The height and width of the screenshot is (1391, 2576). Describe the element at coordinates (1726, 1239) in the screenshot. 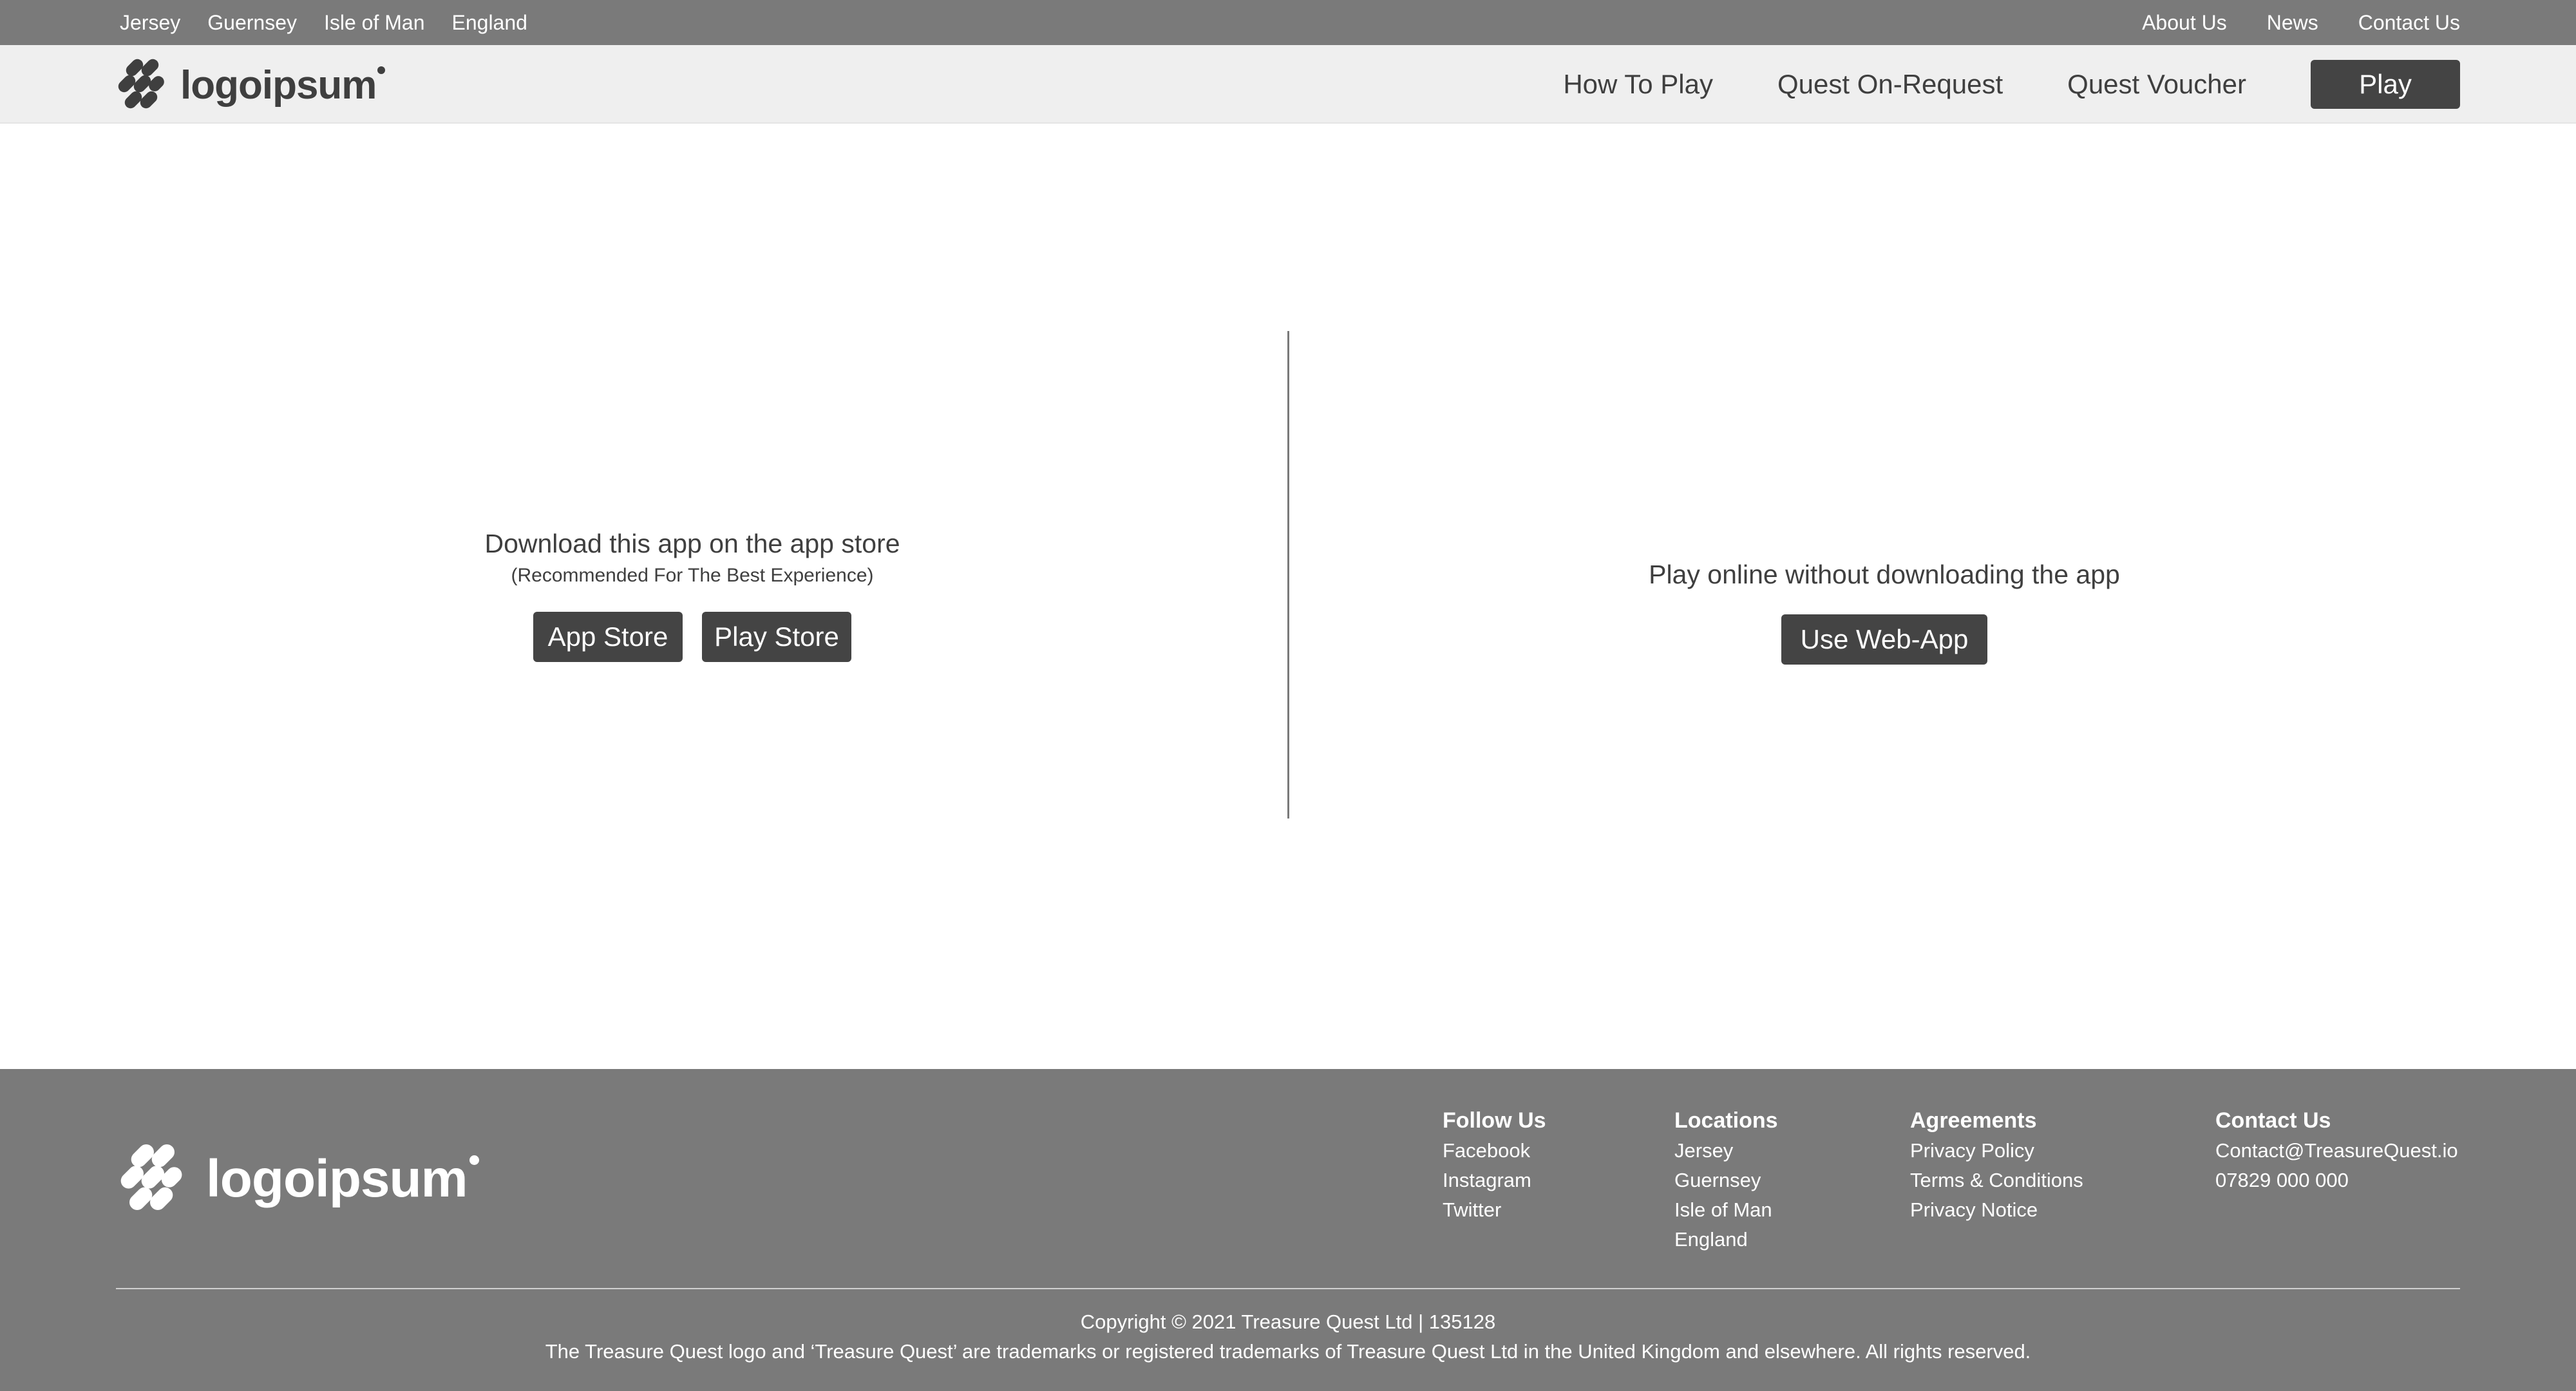

I see `footer-location-england: England` at that location.